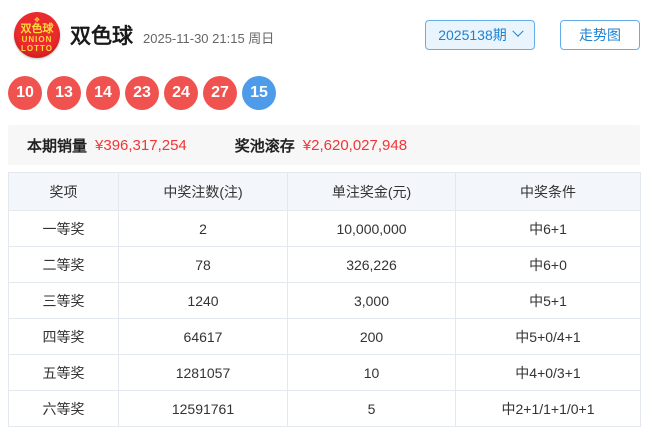 Image resolution: width=649 pixels, height=443 pixels. I want to click on col-header-amount: 单注奖金(元), so click(371, 191).